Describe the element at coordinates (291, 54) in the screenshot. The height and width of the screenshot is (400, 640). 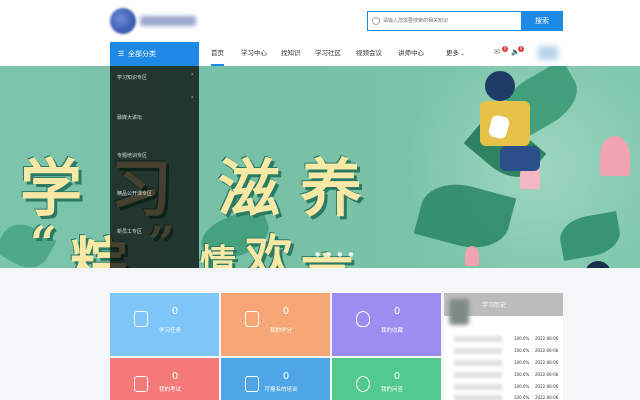
I see `nav-item-find-knowledge: 找知识` at that location.